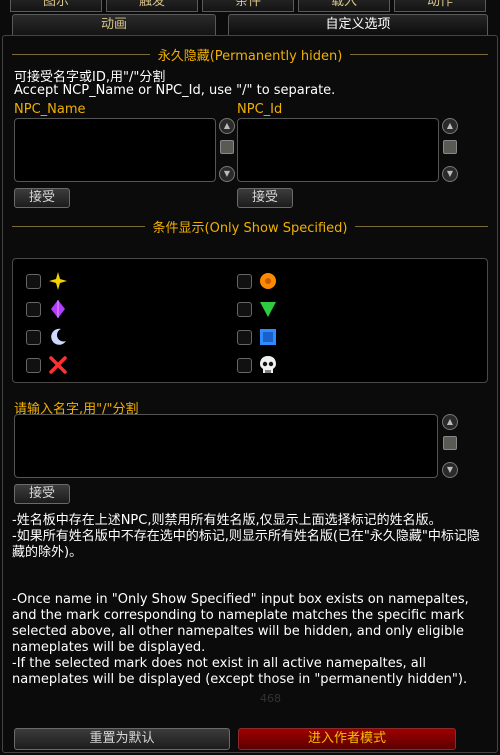 The width and height of the screenshot is (500, 755). Describe the element at coordinates (244, 281) in the screenshot. I see `circle-mark-checkbox` at that location.